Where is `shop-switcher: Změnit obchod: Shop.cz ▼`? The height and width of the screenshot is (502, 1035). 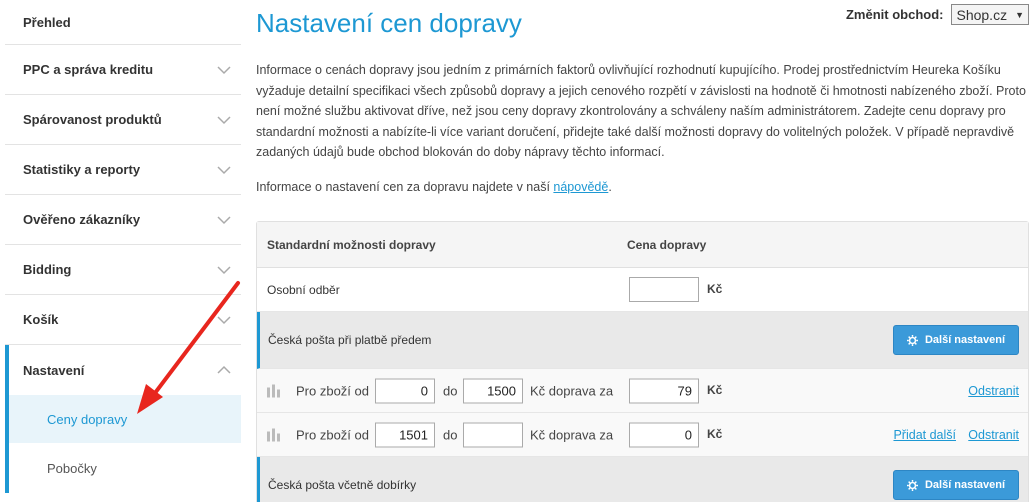 shop-switcher: Změnit obchod: Shop.cz ▼ is located at coordinates (937, 14).